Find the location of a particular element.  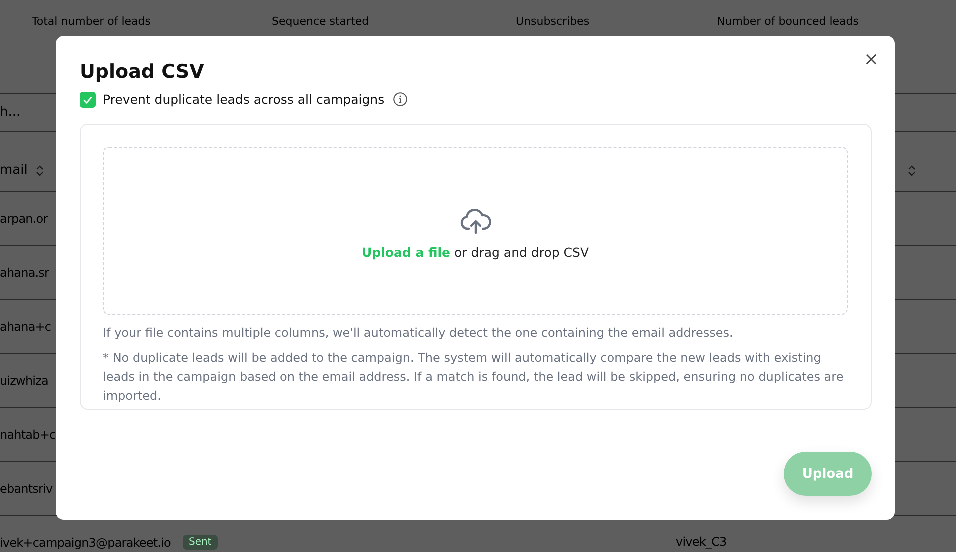

email-cell: uizwhiza is located at coordinates (24, 381).